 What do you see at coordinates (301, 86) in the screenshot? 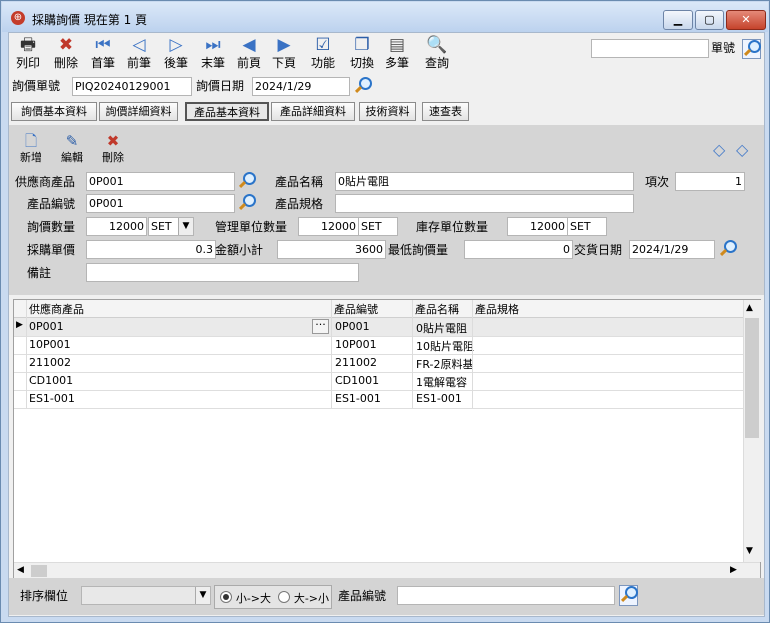
I see `inquiry-date-field: 2024/1/29` at bounding box center [301, 86].